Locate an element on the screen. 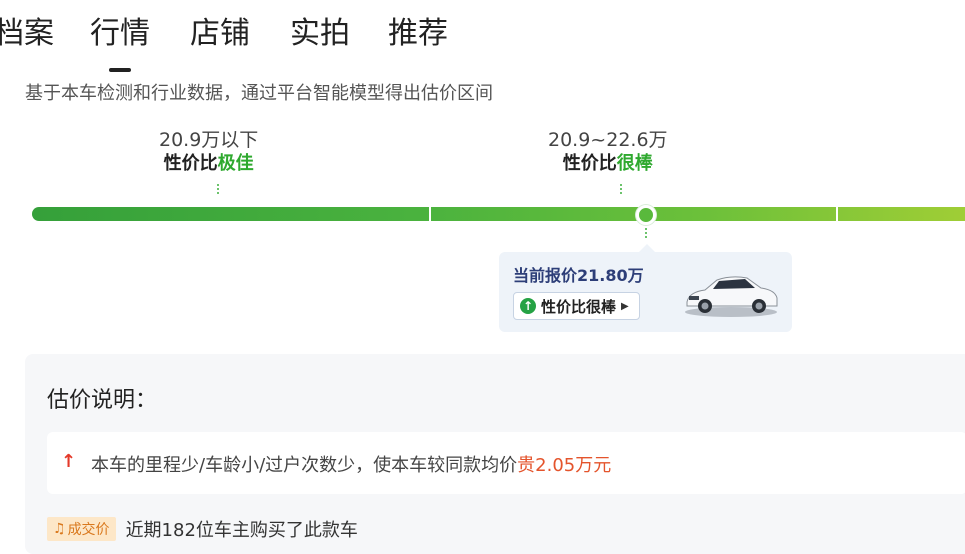 Image resolution: width=965 pixels, height=554 pixels. tab-market: 行情 is located at coordinates (120, 34).